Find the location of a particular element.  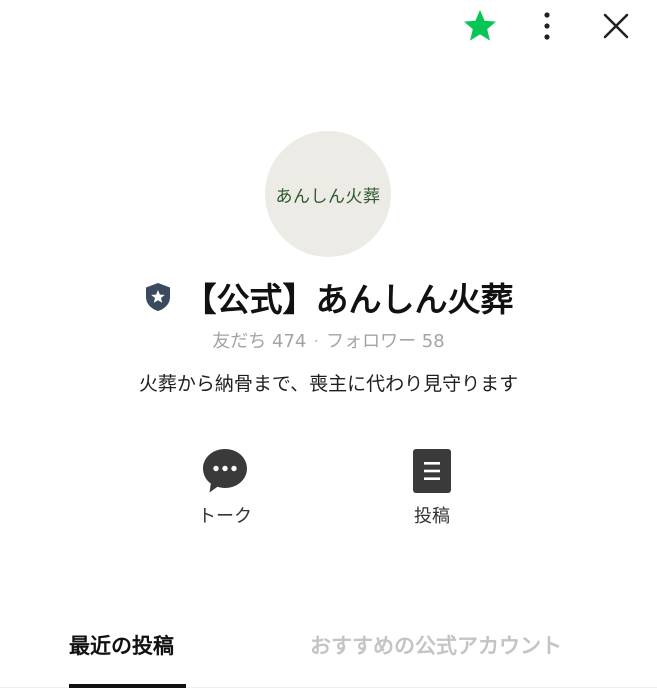

close-icon is located at coordinates (616, 26).